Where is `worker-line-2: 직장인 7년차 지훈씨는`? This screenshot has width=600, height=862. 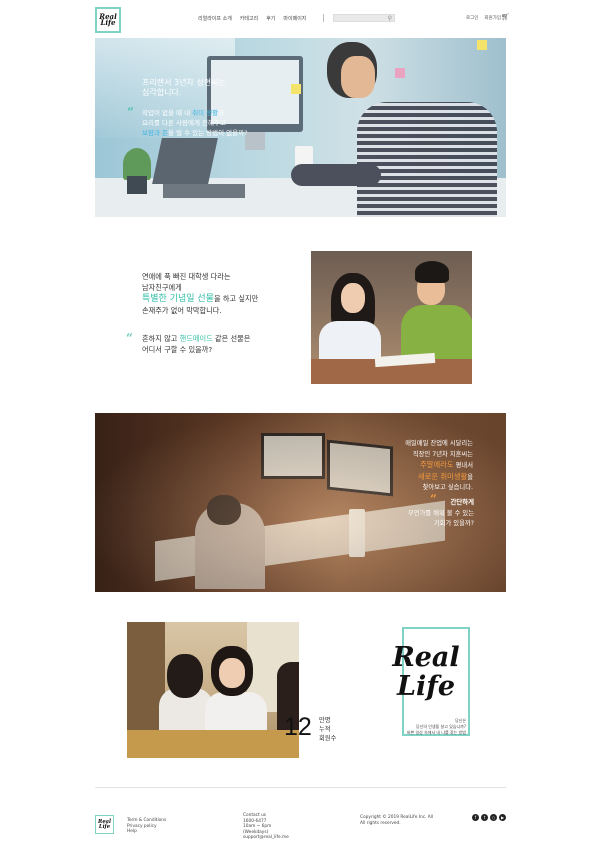 worker-line-2: 직장인 7년차 지훈씨는 is located at coordinates (442, 454).